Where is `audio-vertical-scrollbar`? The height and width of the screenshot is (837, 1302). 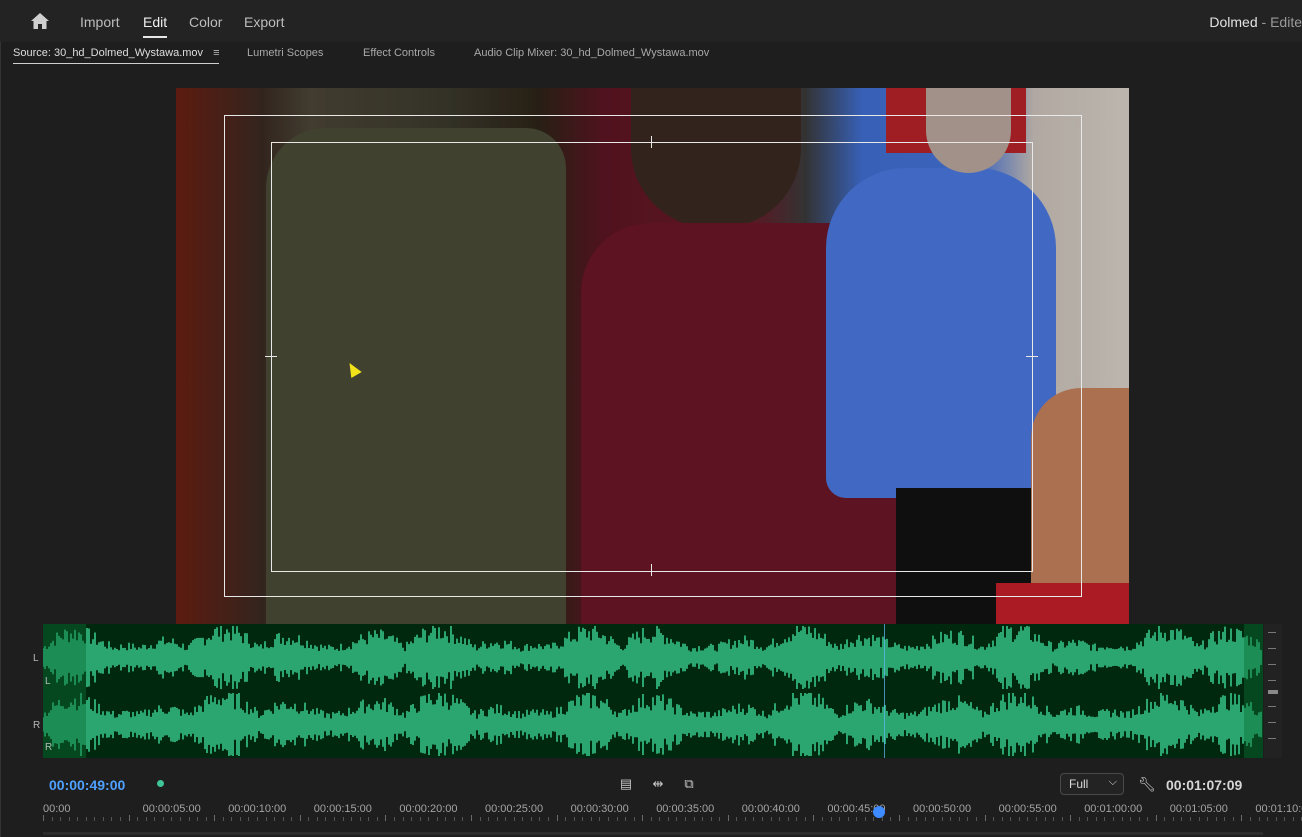
audio-vertical-scrollbar is located at coordinates (1273, 691).